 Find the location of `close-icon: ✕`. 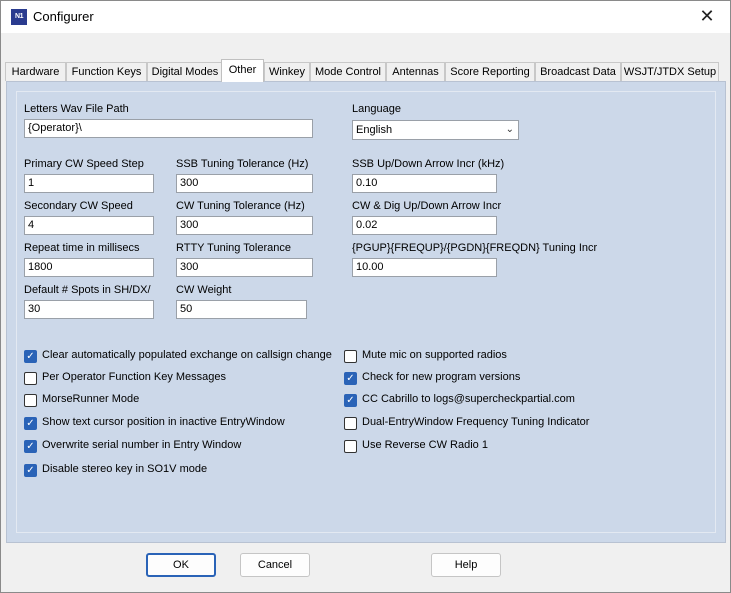

close-icon: ✕ is located at coordinates (707, 17).